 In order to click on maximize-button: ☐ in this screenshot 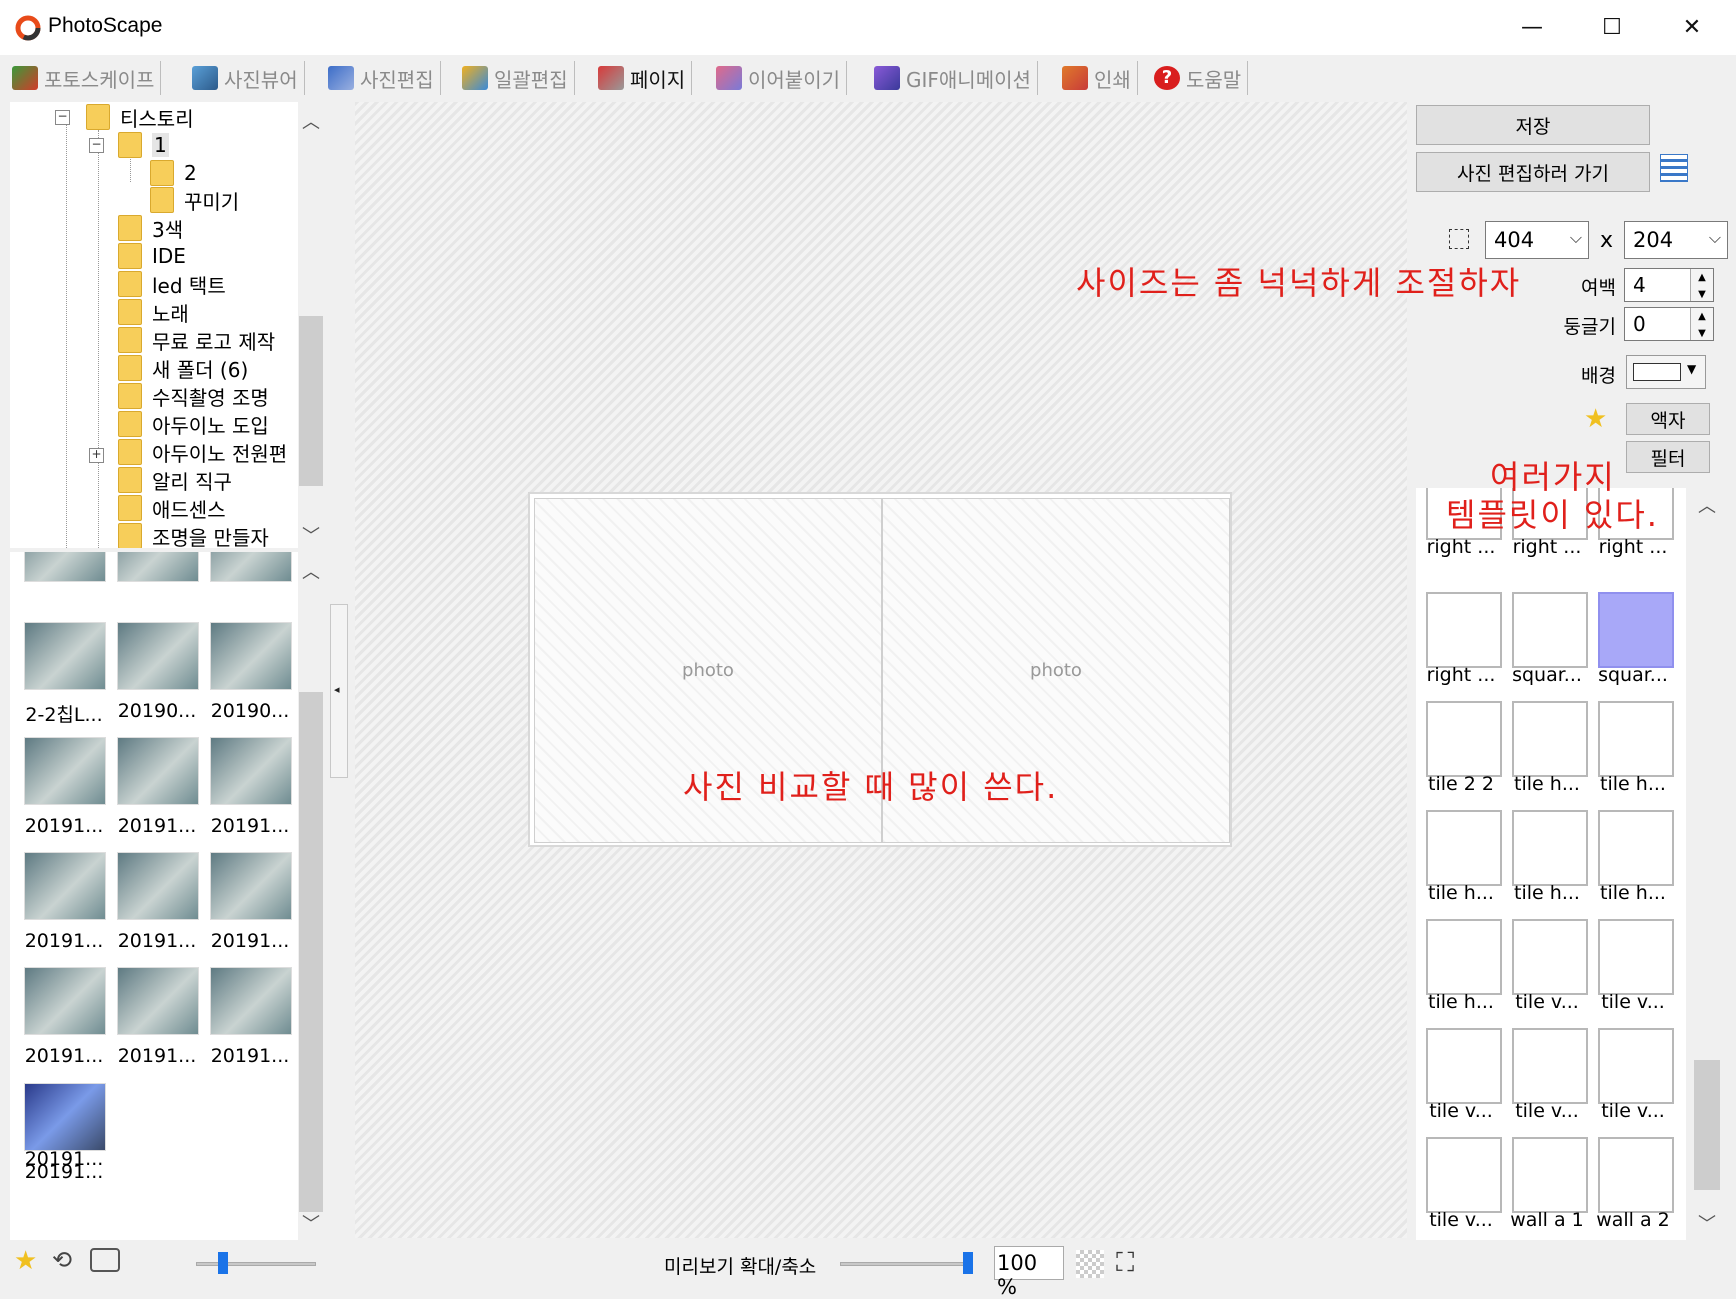, I will do `click(1612, 27)`.